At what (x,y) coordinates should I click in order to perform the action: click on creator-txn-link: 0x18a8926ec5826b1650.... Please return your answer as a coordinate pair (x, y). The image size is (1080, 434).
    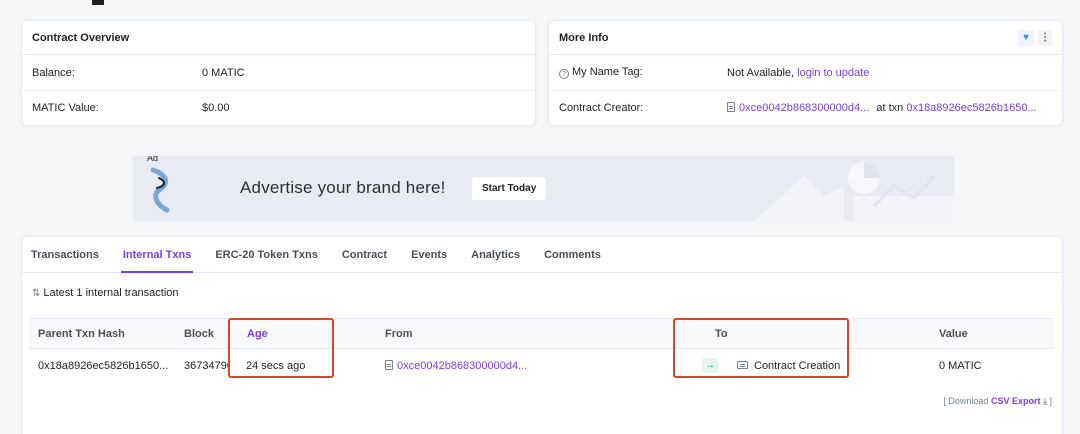
    Looking at the image, I should click on (971, 108).